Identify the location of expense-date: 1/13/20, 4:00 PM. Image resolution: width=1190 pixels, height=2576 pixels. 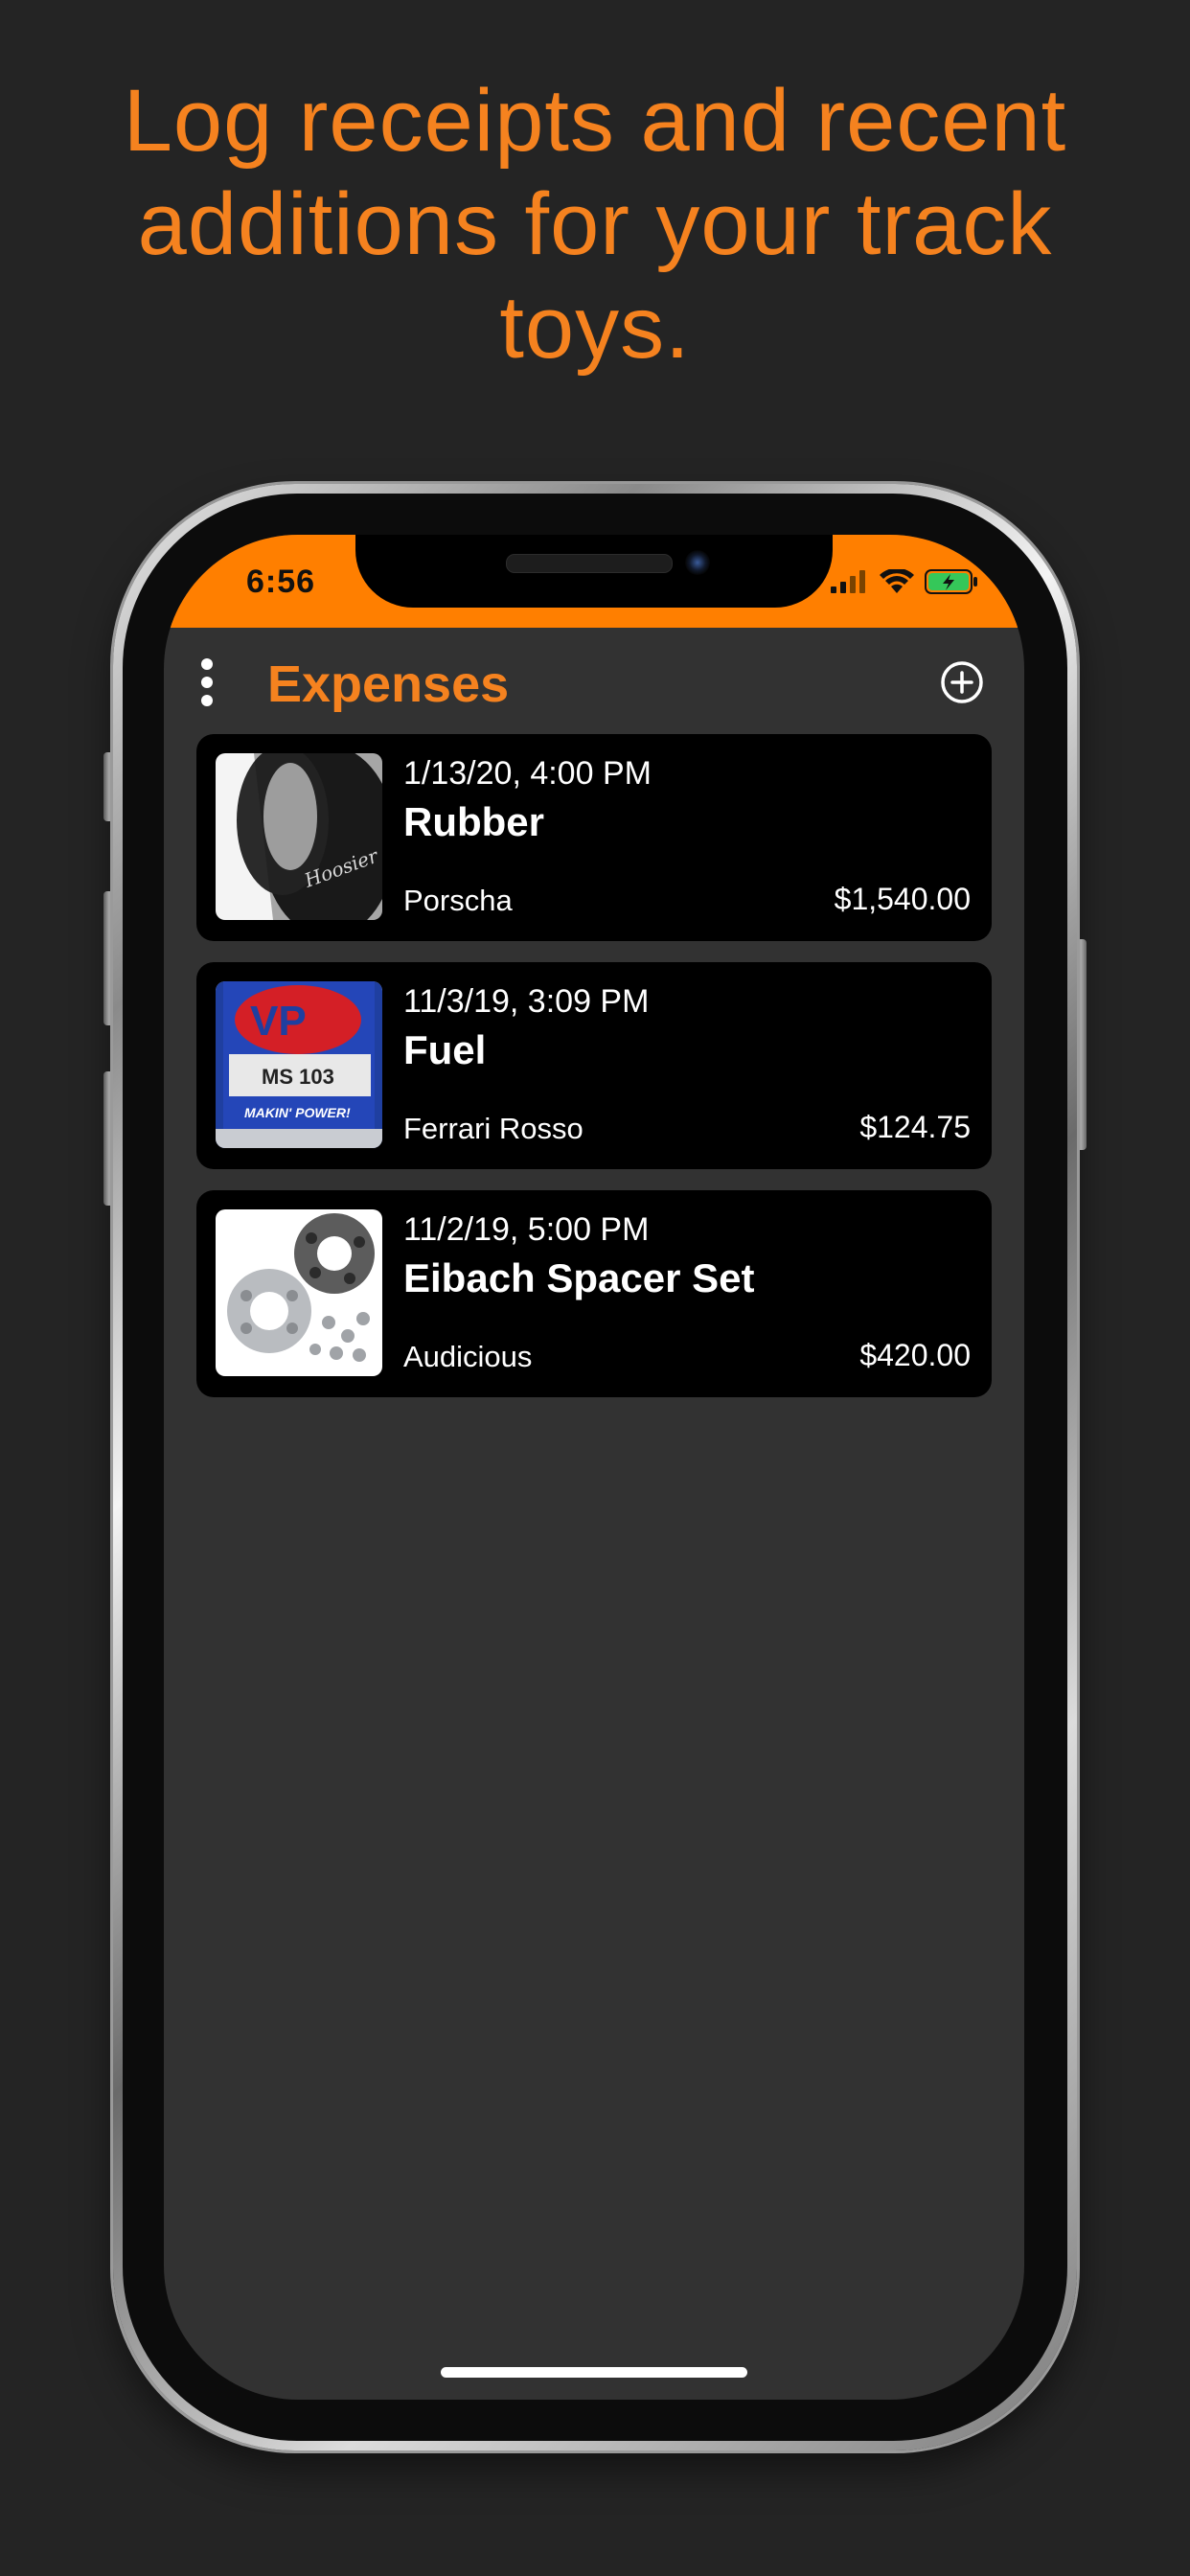
(527, 773).